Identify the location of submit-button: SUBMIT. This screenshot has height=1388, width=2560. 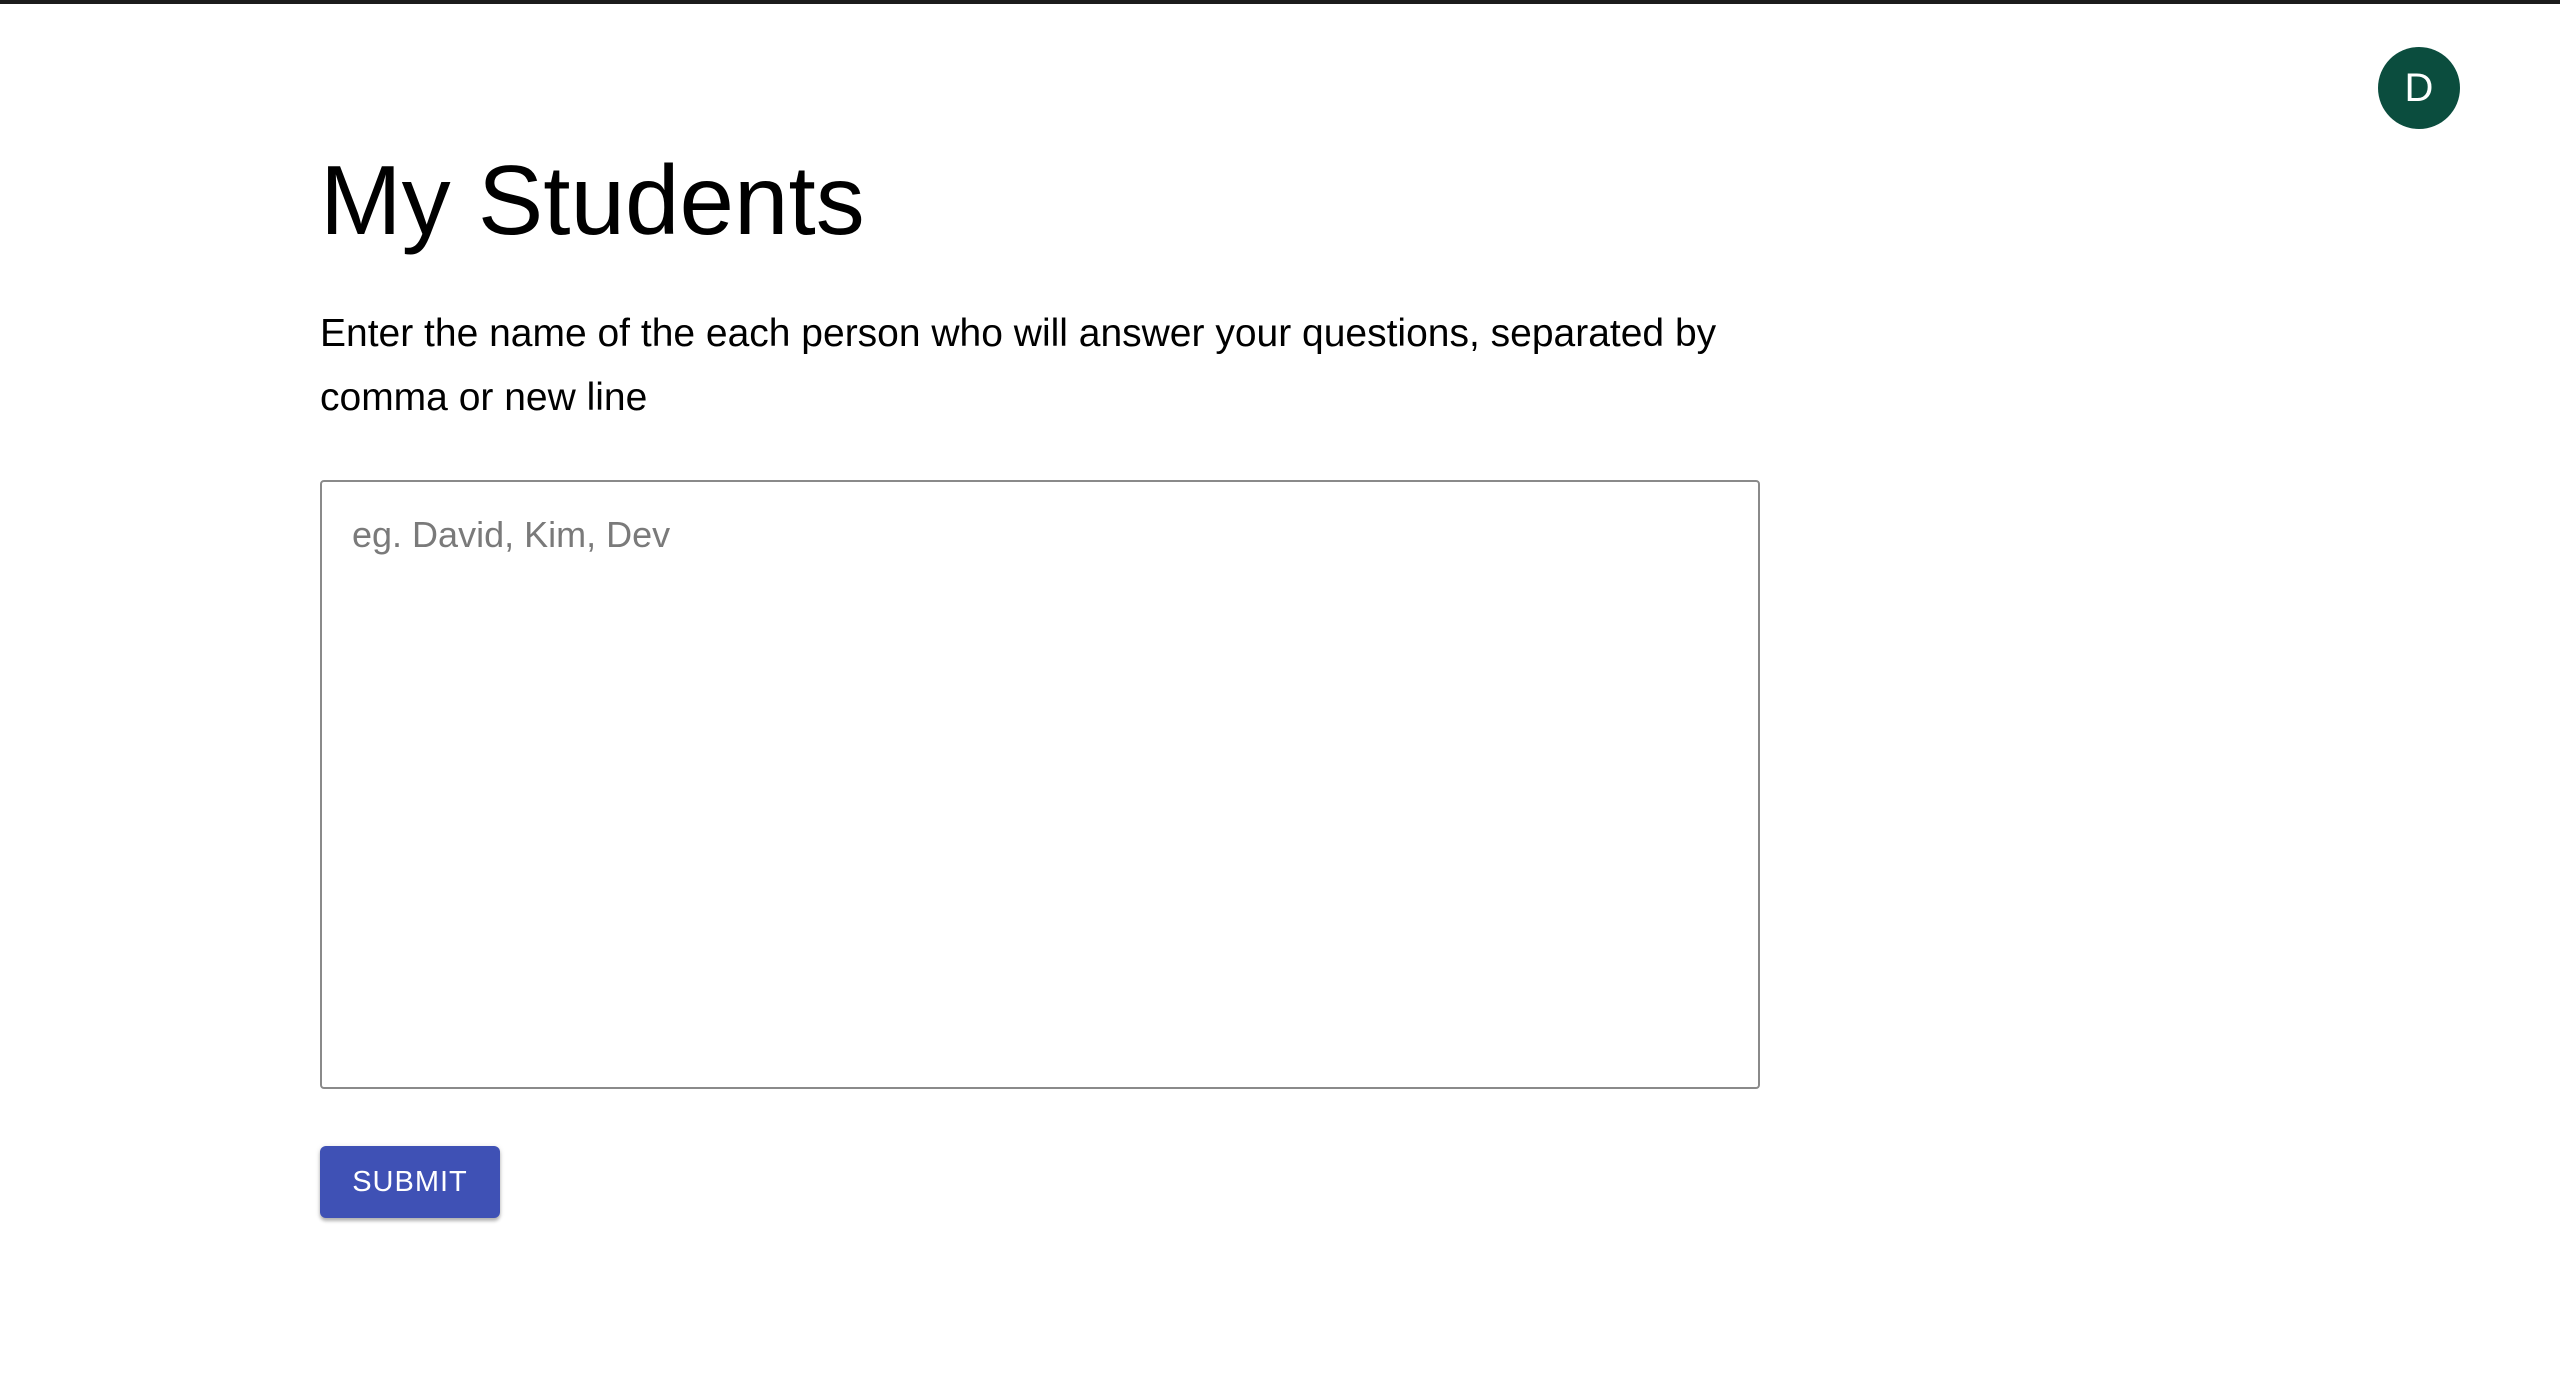
(410, 1182).